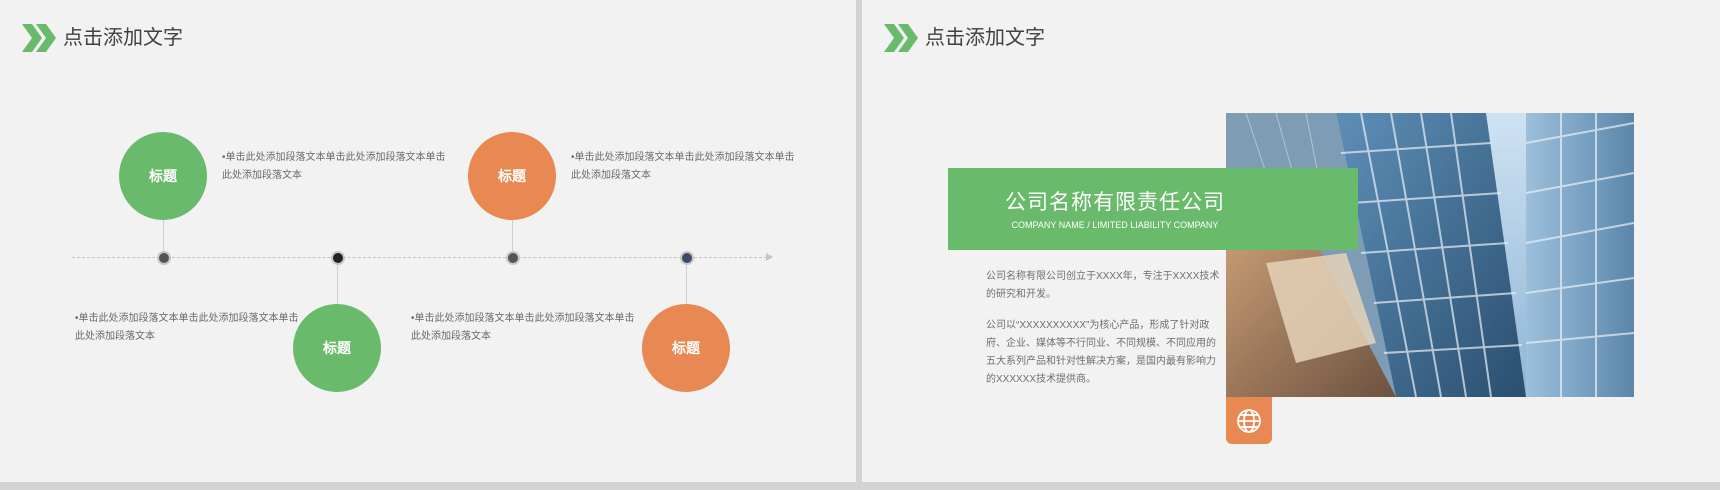 The height and width of the screenshot is (490, 1720). I want to click on intro-paragraph: 公司名称有限公司创立于XXXX年，专注于XXXX技术的研究和开发。, so click(1103, 285).